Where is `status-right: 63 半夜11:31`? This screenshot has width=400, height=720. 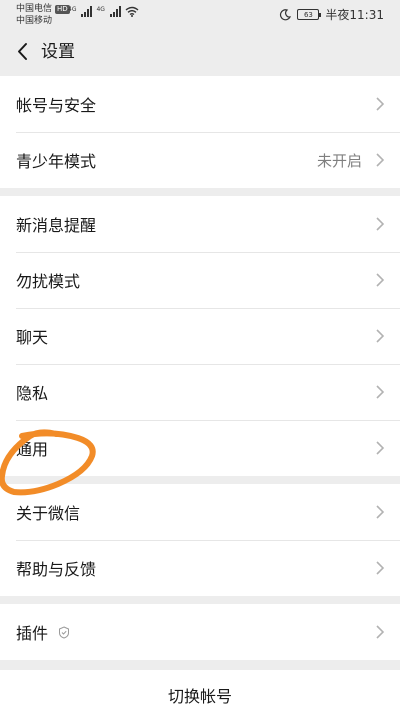 status-right: 63 半夜11:31 is located at coordinates (331, 14).